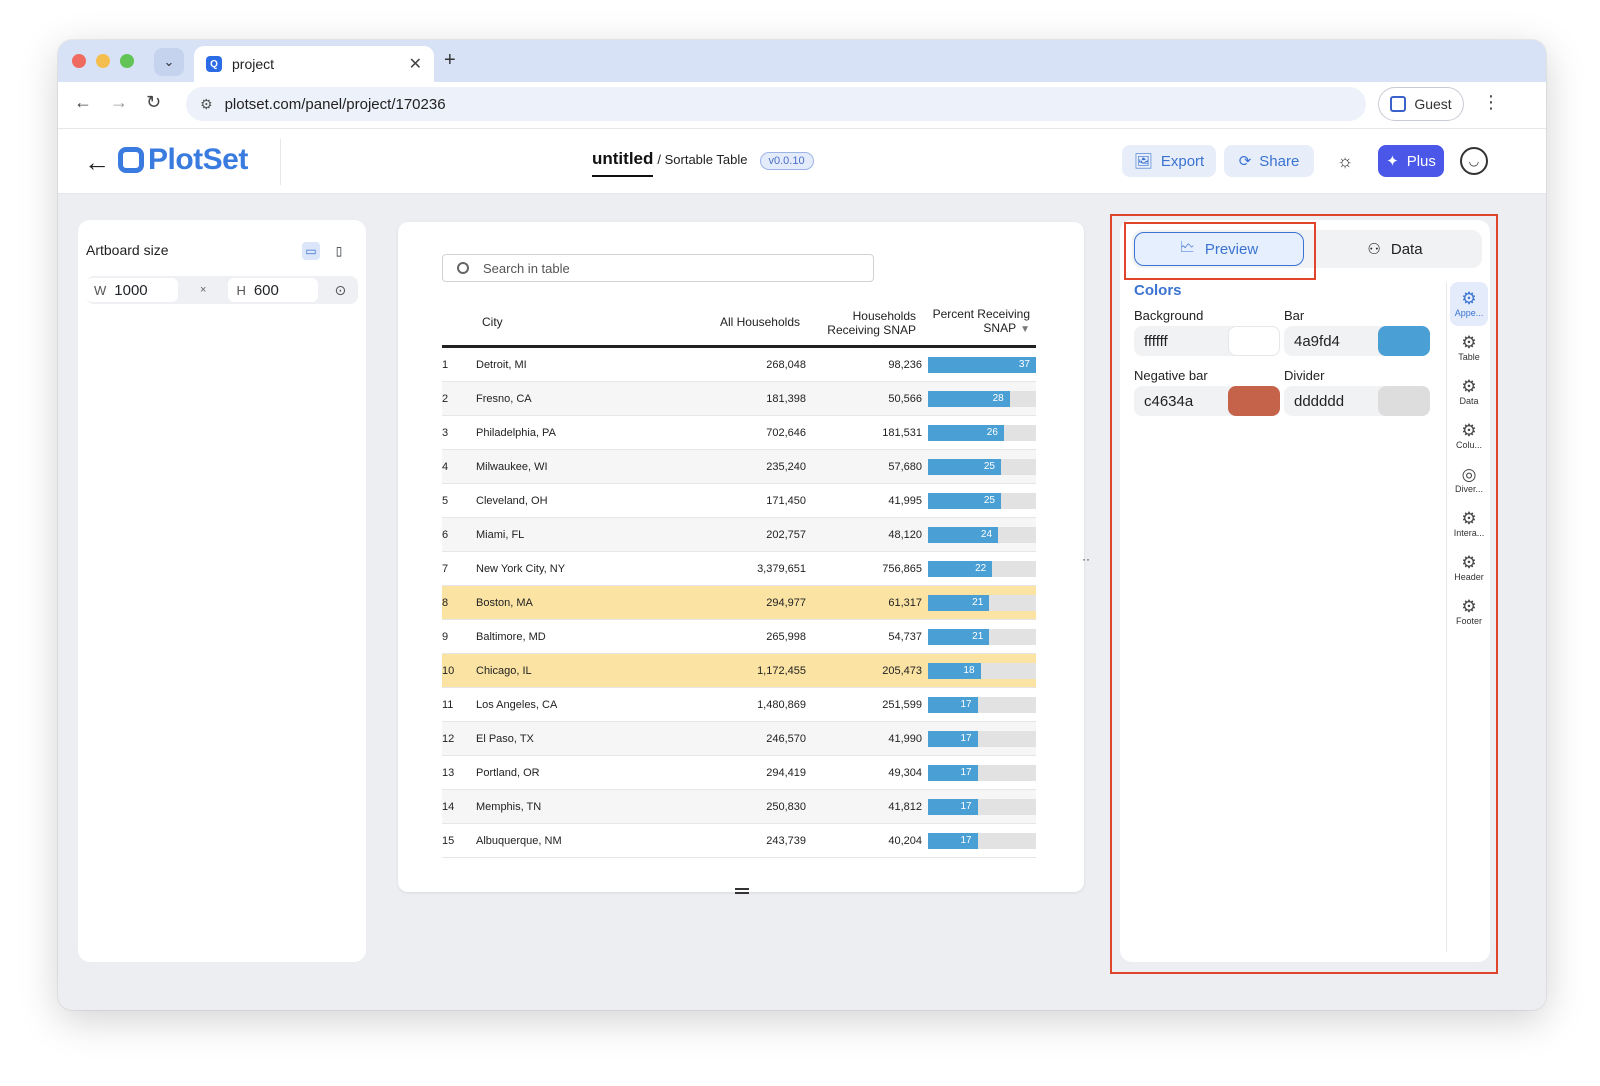 Image resolution: width=1600 pixels, height=1086 pixels. Describe the element at coordinates (902, 568) in the screenshot. I see `row-households-snap: 756,865` at that location.